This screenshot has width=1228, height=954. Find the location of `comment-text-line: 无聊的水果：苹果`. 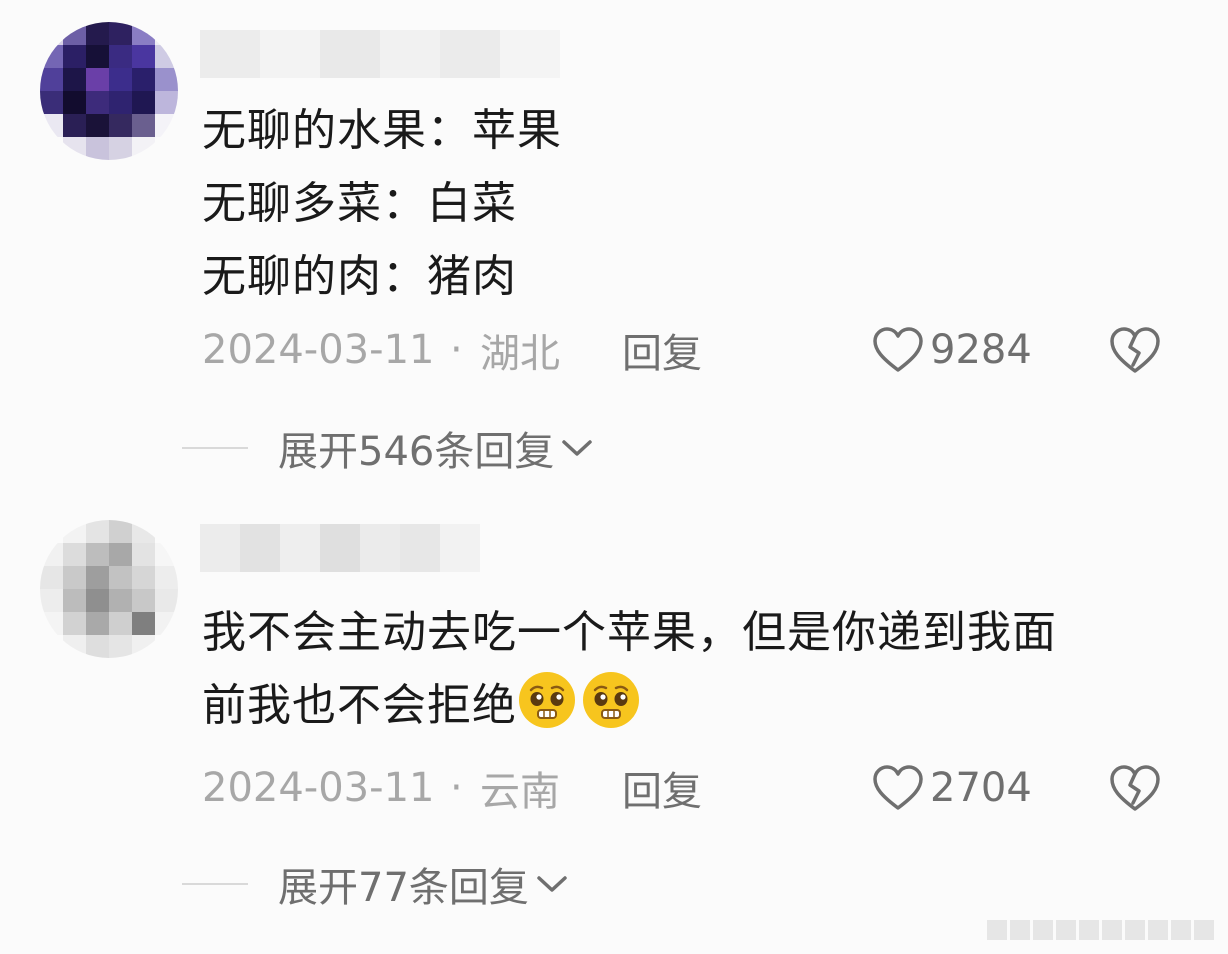

comment-text-line: 无聊的水果：苹果 is located at coordinates (382, 130).